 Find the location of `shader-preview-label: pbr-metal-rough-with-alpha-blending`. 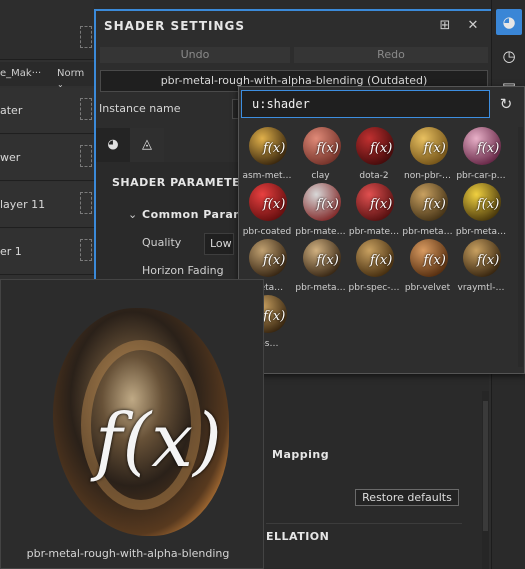

shader-preview-label: pbr-metal-rough-with-alpha-blending is located at coordinates (128, 553).